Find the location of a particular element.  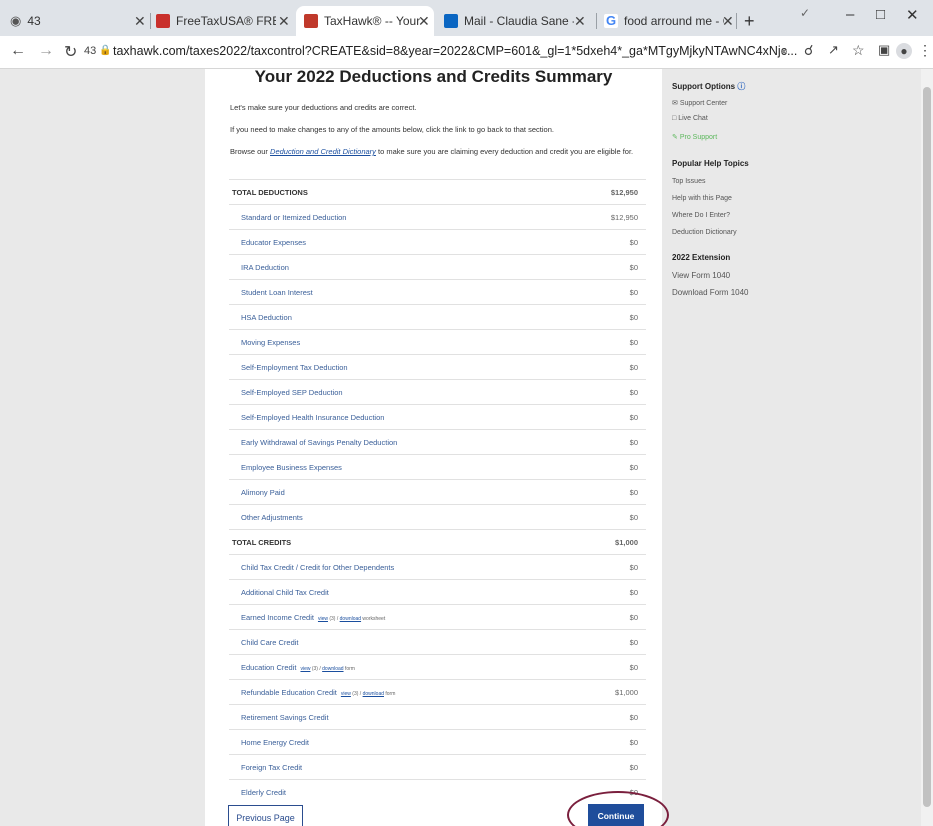

row-label: Self-Employed Health Insurance Deduction is located at coordinates (306, 417).